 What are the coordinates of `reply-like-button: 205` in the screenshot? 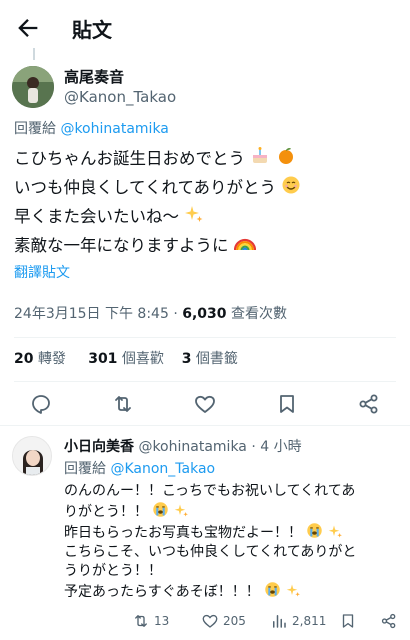 It's located at (223, 621).